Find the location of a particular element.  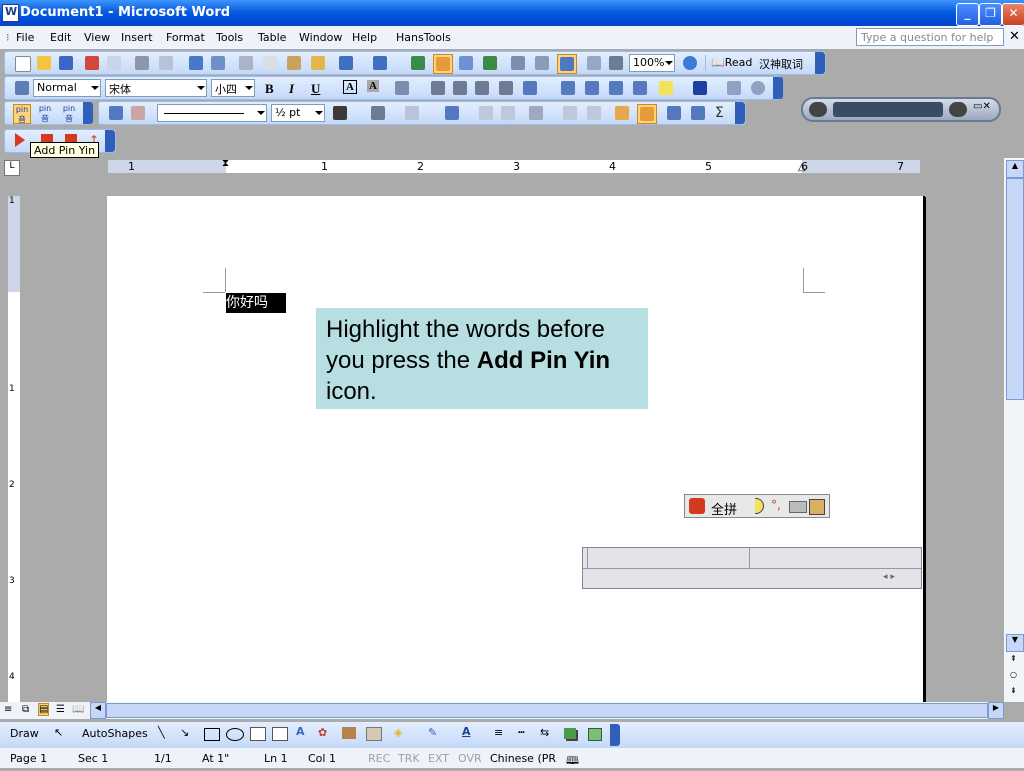

menubar-grip: ⁝ is located at coordinates (8, 37).